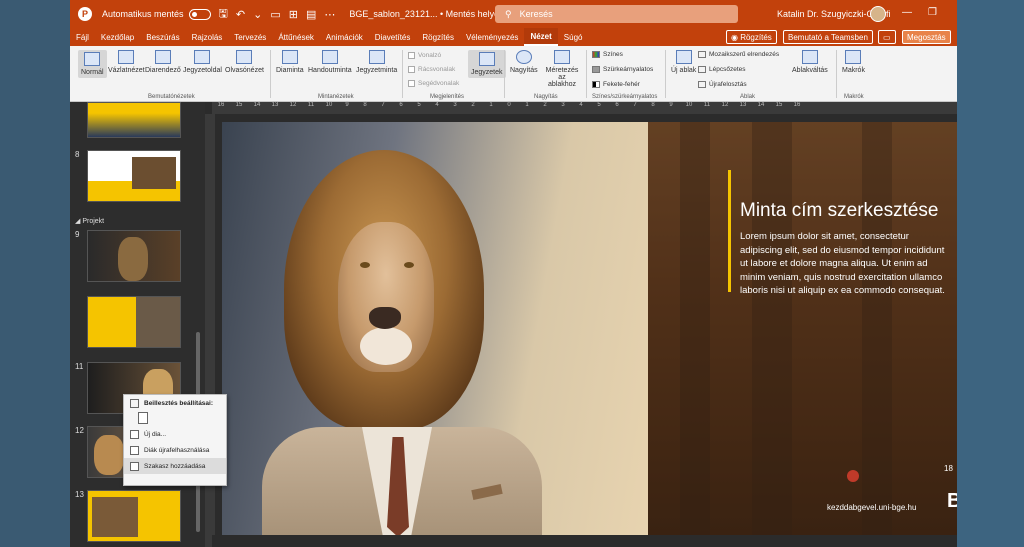  I want to click on menu-item-add-section: Szakasz hozzáadása, so click(175, 466).